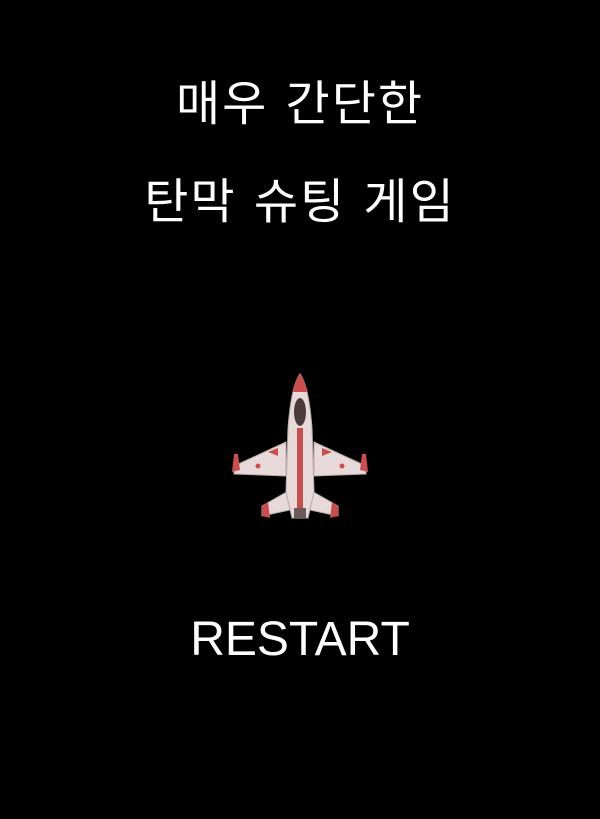 The height and width of the screenshot is (819, 600). What do you see at coordinates (300, 446) in the screenshot?
I see `fighter-jet-icon` at bounding box center [300, 446].